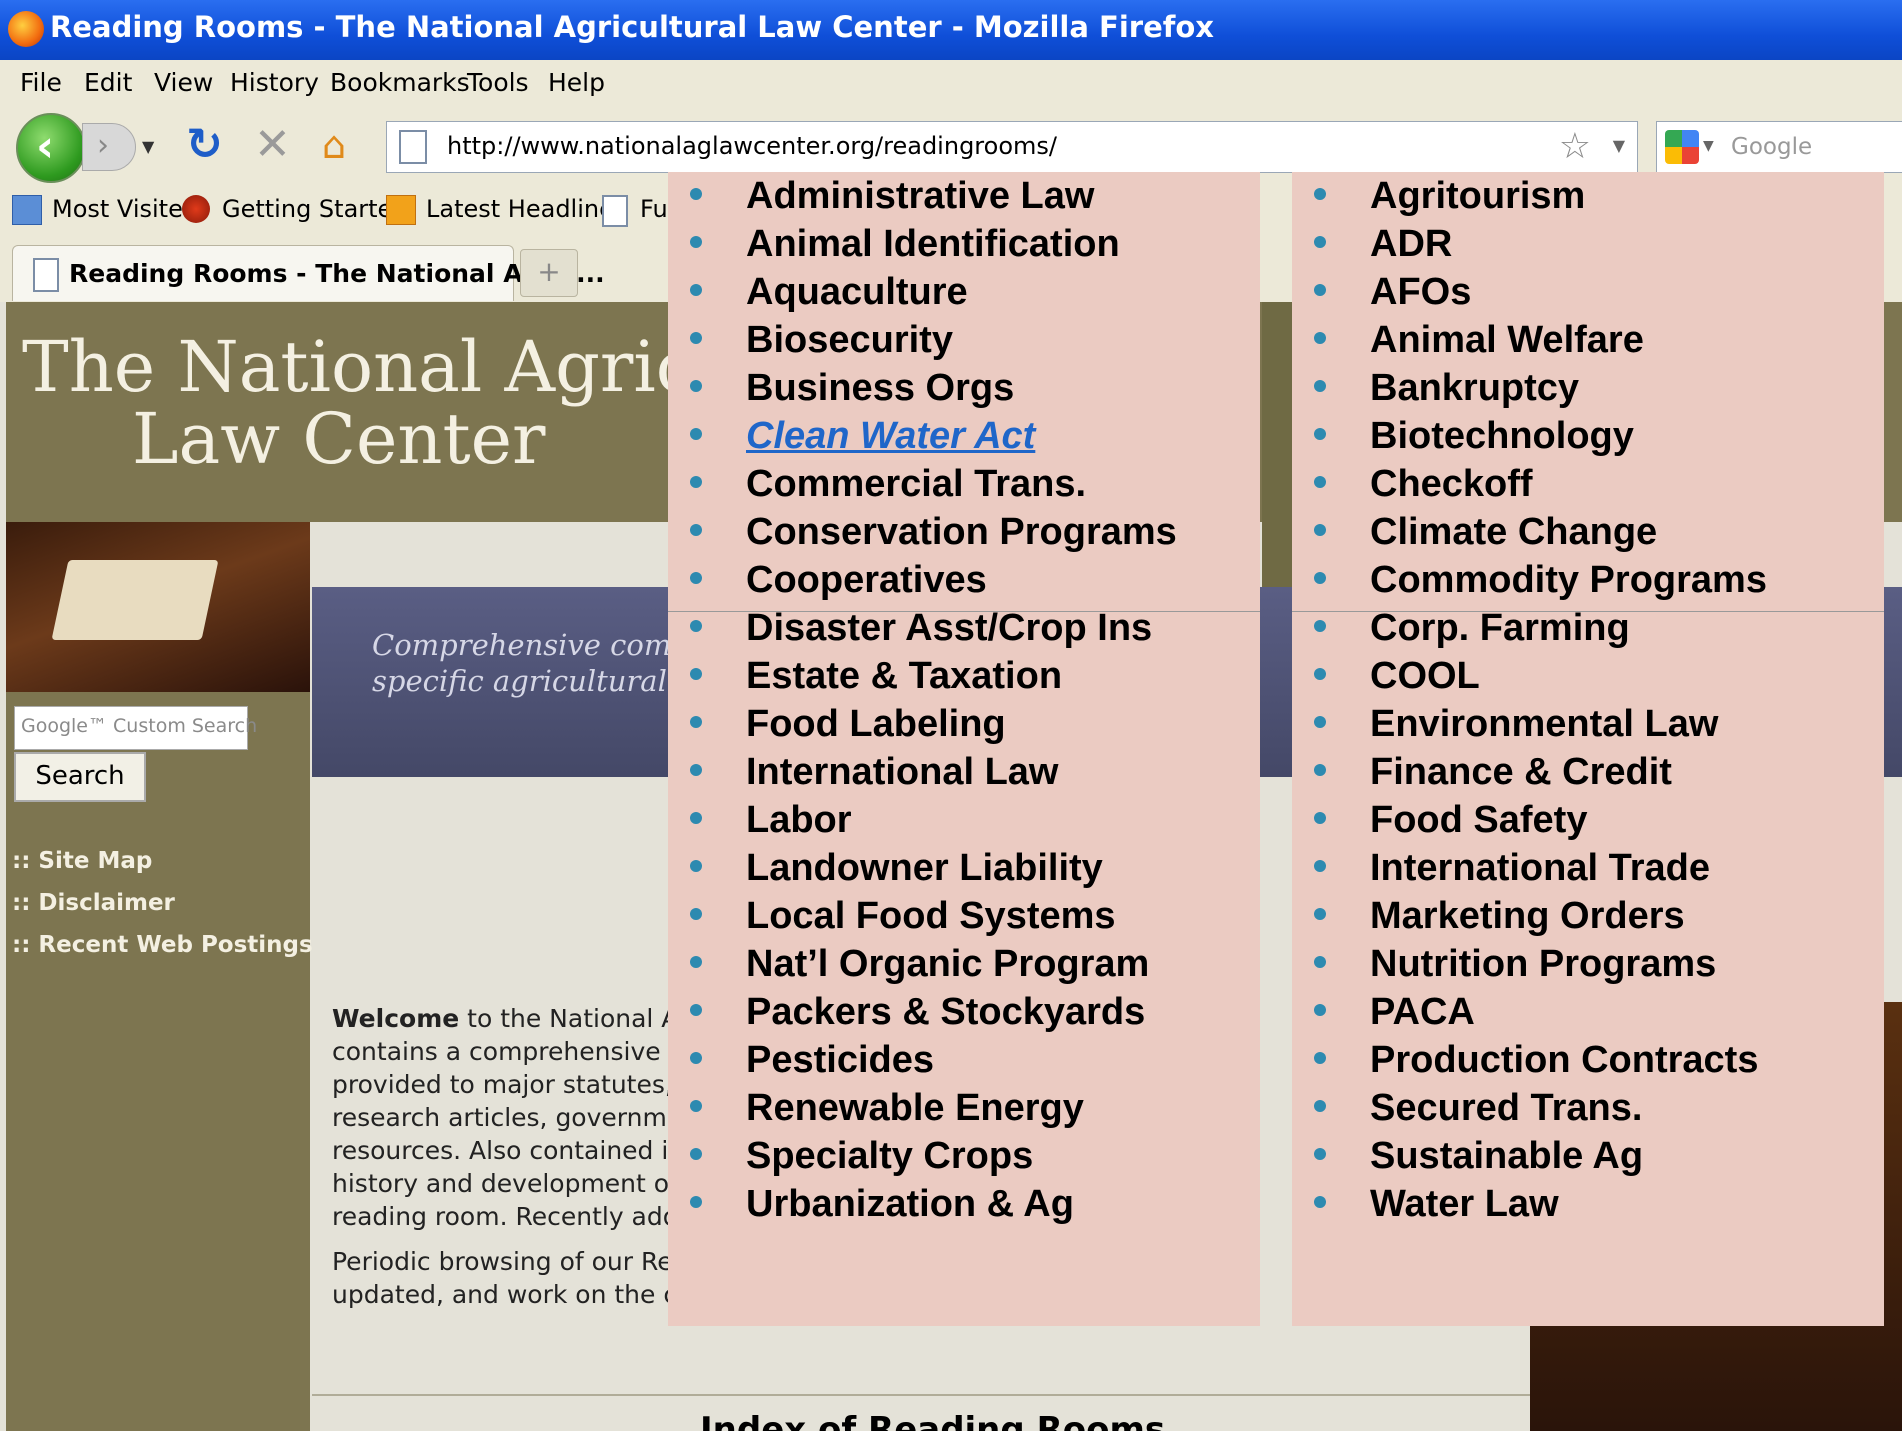 This screenshot has width=1902, height=1431. What do you see at coordinates (915, 1108) in the screenshot?
I see `topic-link: Renewable Energy` at bounding box center [915, 1108].